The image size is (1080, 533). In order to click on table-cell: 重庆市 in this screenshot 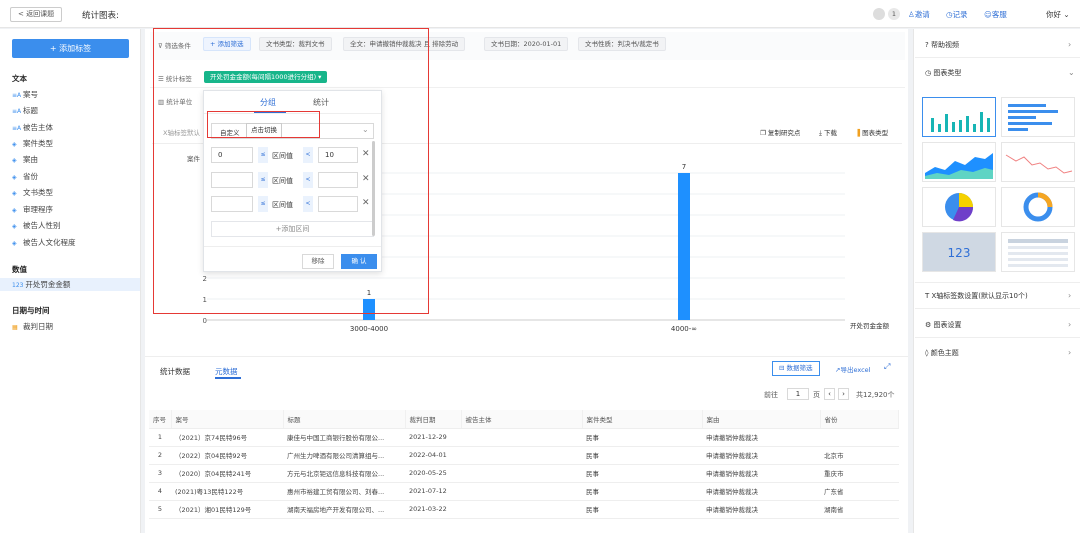, I will do `click(859, 473)`.